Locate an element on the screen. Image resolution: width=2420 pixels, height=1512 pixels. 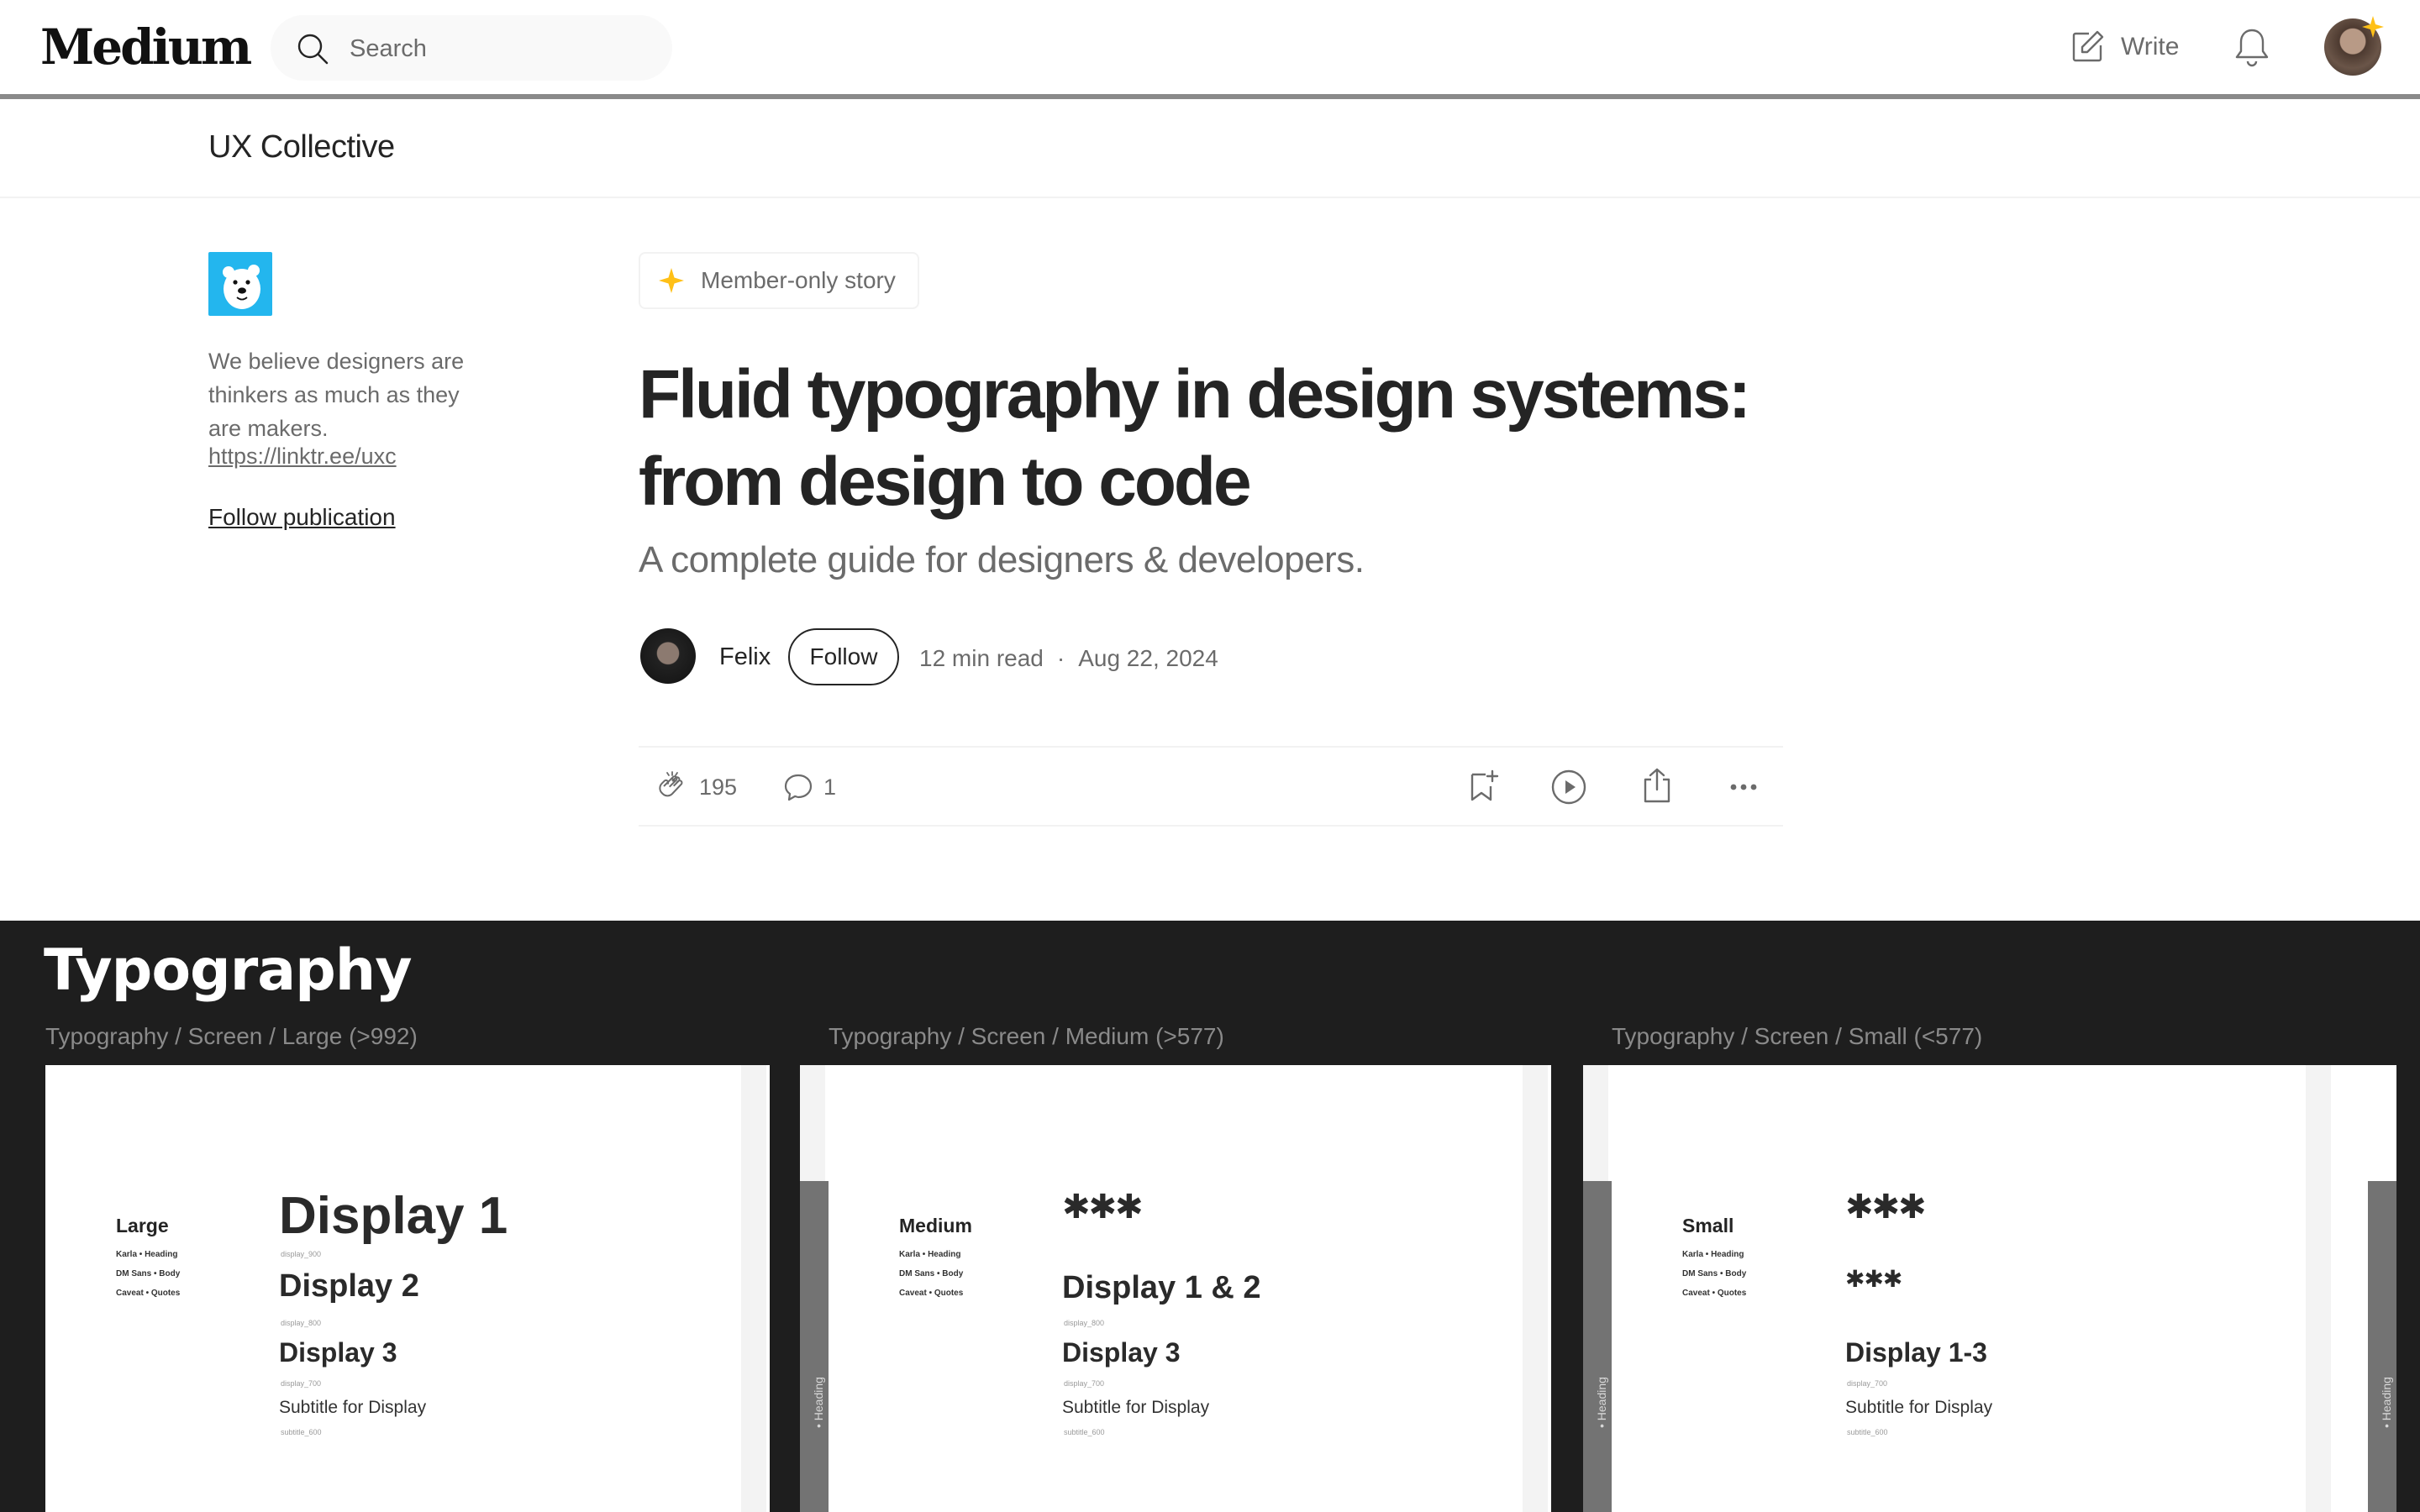
write-label: Write is located at coordinates (2150, 46).